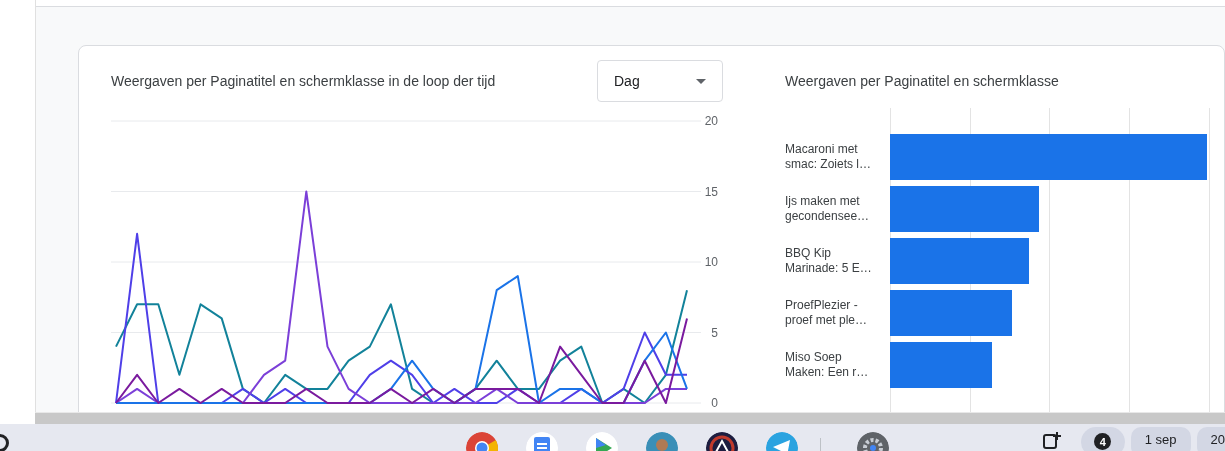 The image size is (1225, 451). What do you see at coordinates (303, 81) in the screenshot?
I see `chart-title: Weergaven per Paginatitel en schermklasse in de loop der tijd` at bounding box center [303, 81].